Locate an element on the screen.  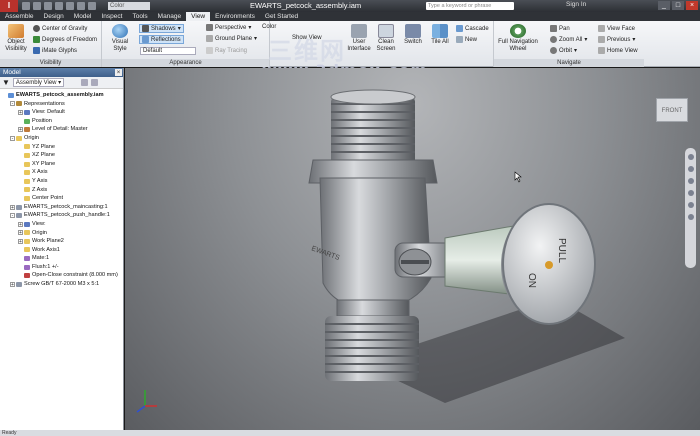
switch-button: Switch is located at coordinates (413, 35).